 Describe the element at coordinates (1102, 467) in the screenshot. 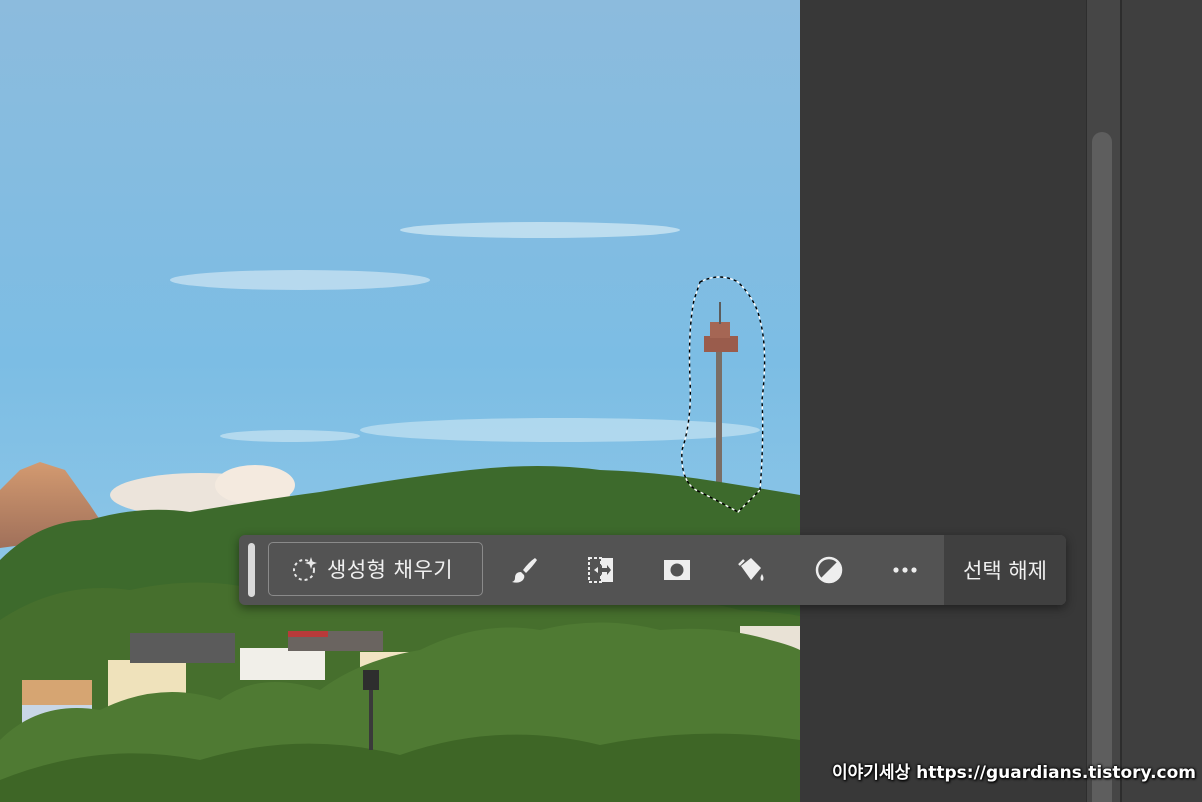

I see `scrollbar-thumb` at that location.